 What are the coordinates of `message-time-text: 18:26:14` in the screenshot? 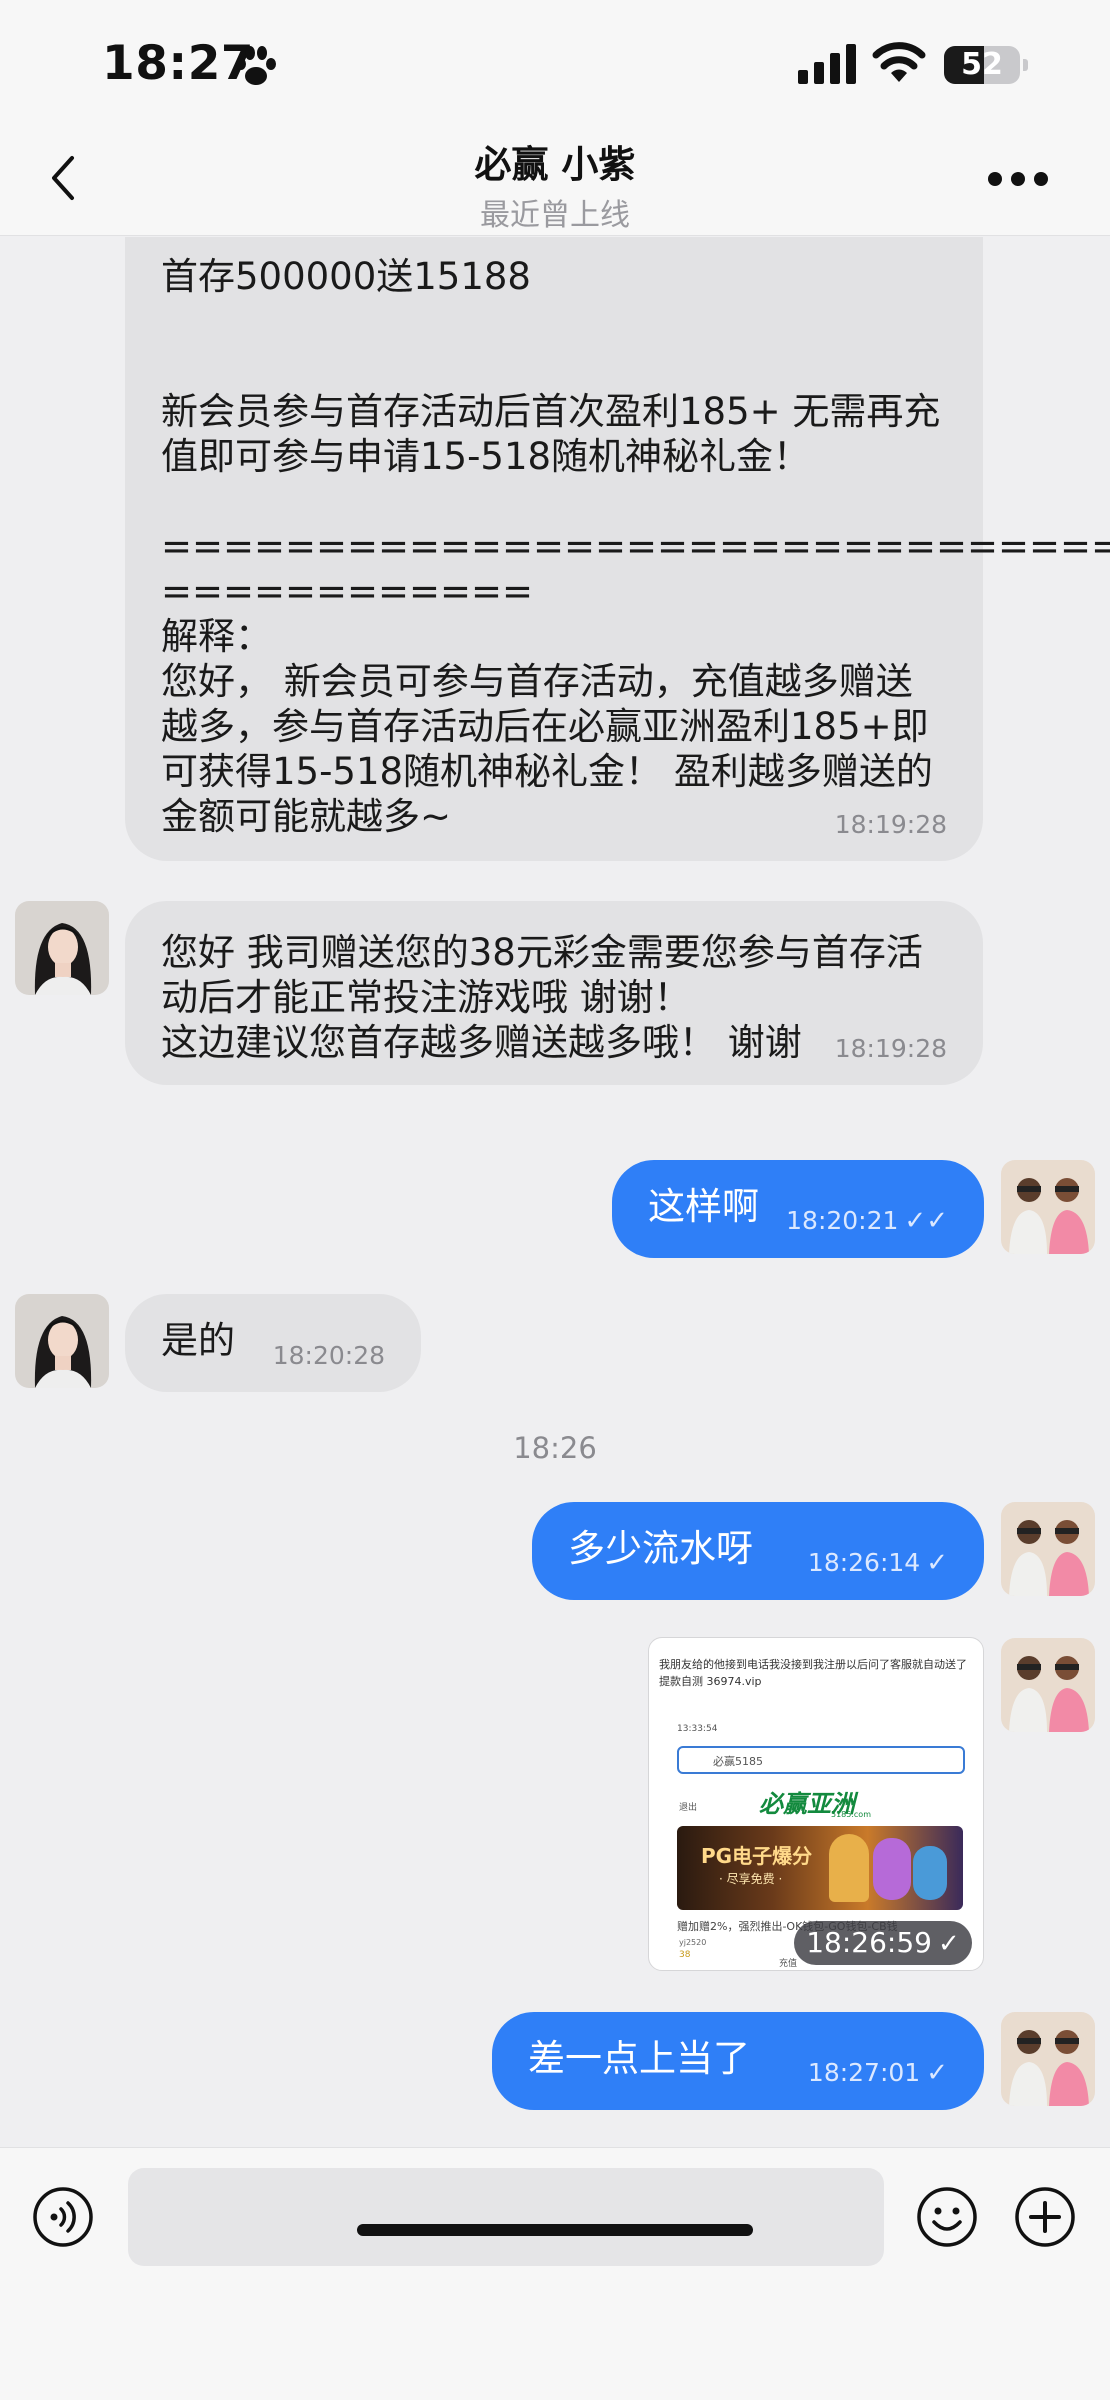 It's located at (864, 1562).